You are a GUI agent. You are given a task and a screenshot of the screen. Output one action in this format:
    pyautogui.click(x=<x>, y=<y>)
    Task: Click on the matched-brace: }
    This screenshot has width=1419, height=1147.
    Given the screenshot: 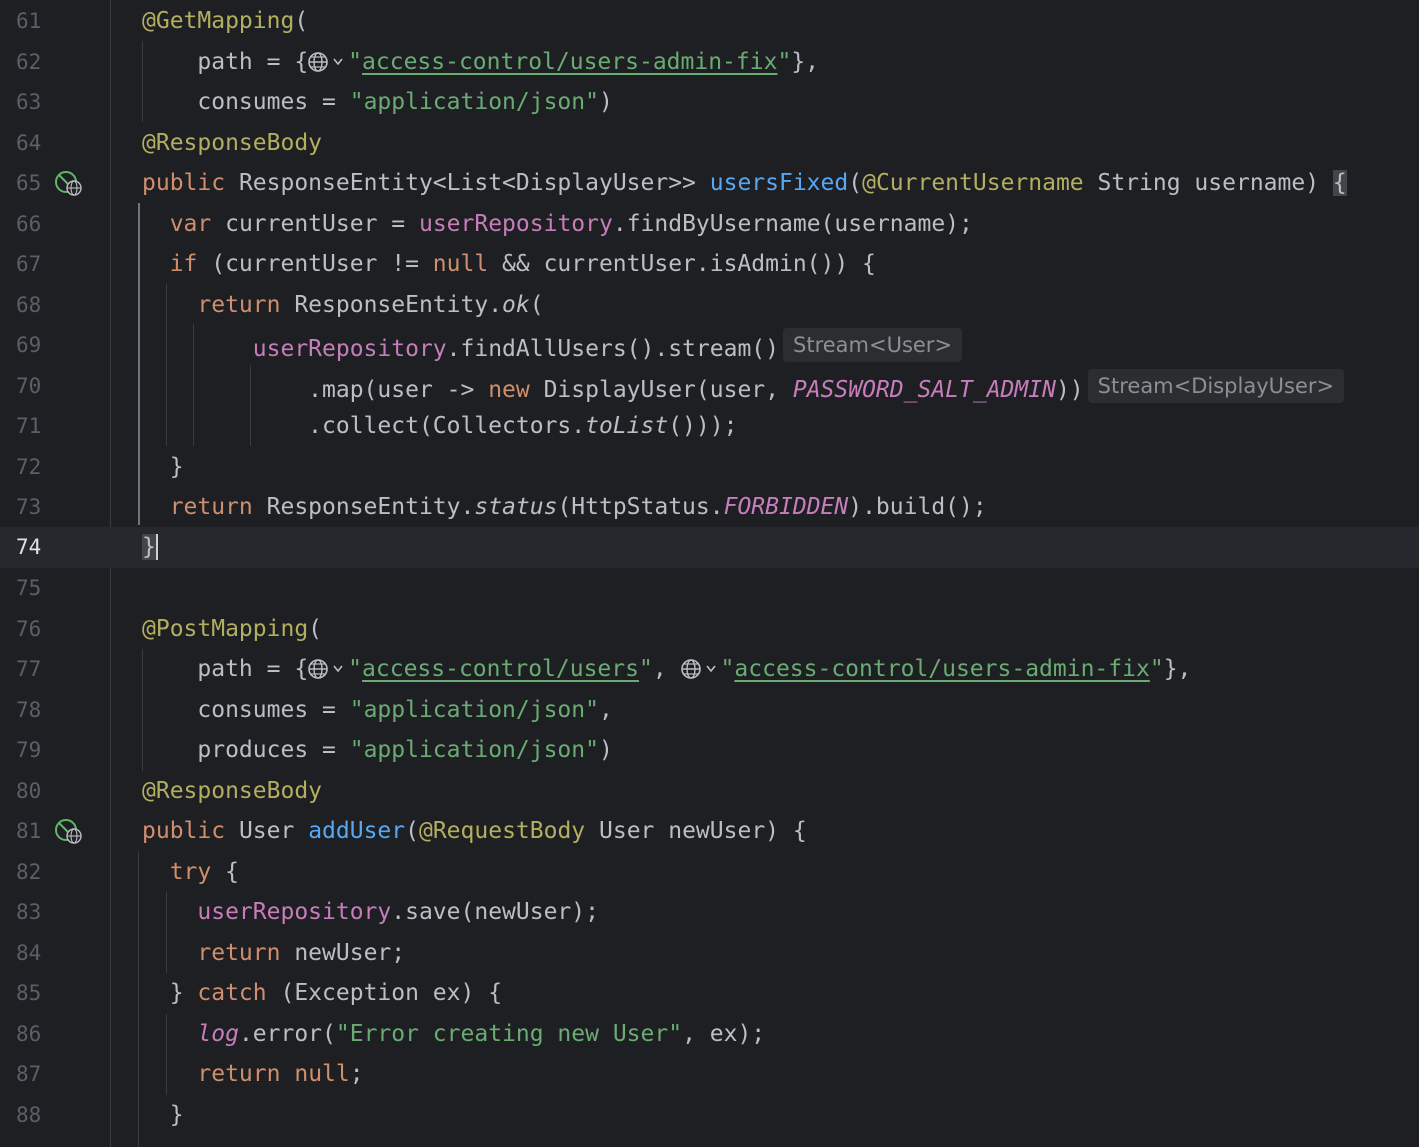 What is the action you would take?
    pyautogui.click(x=149, y=547)
    